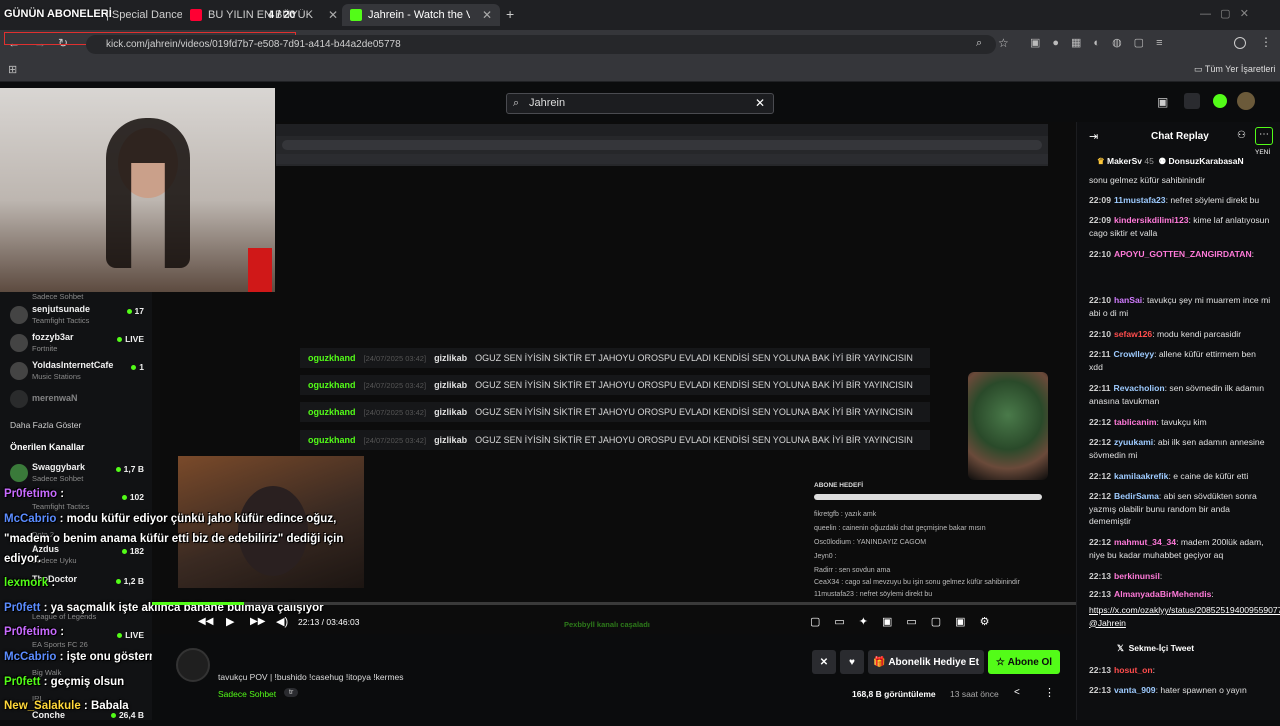 Image resolution: width=1280 pixels, height=726 pixels. Describe the element at coordinates (1102, 42) in the screenshot. I see `extension-icons: ▣●▦◐◍▢≡` at that location.